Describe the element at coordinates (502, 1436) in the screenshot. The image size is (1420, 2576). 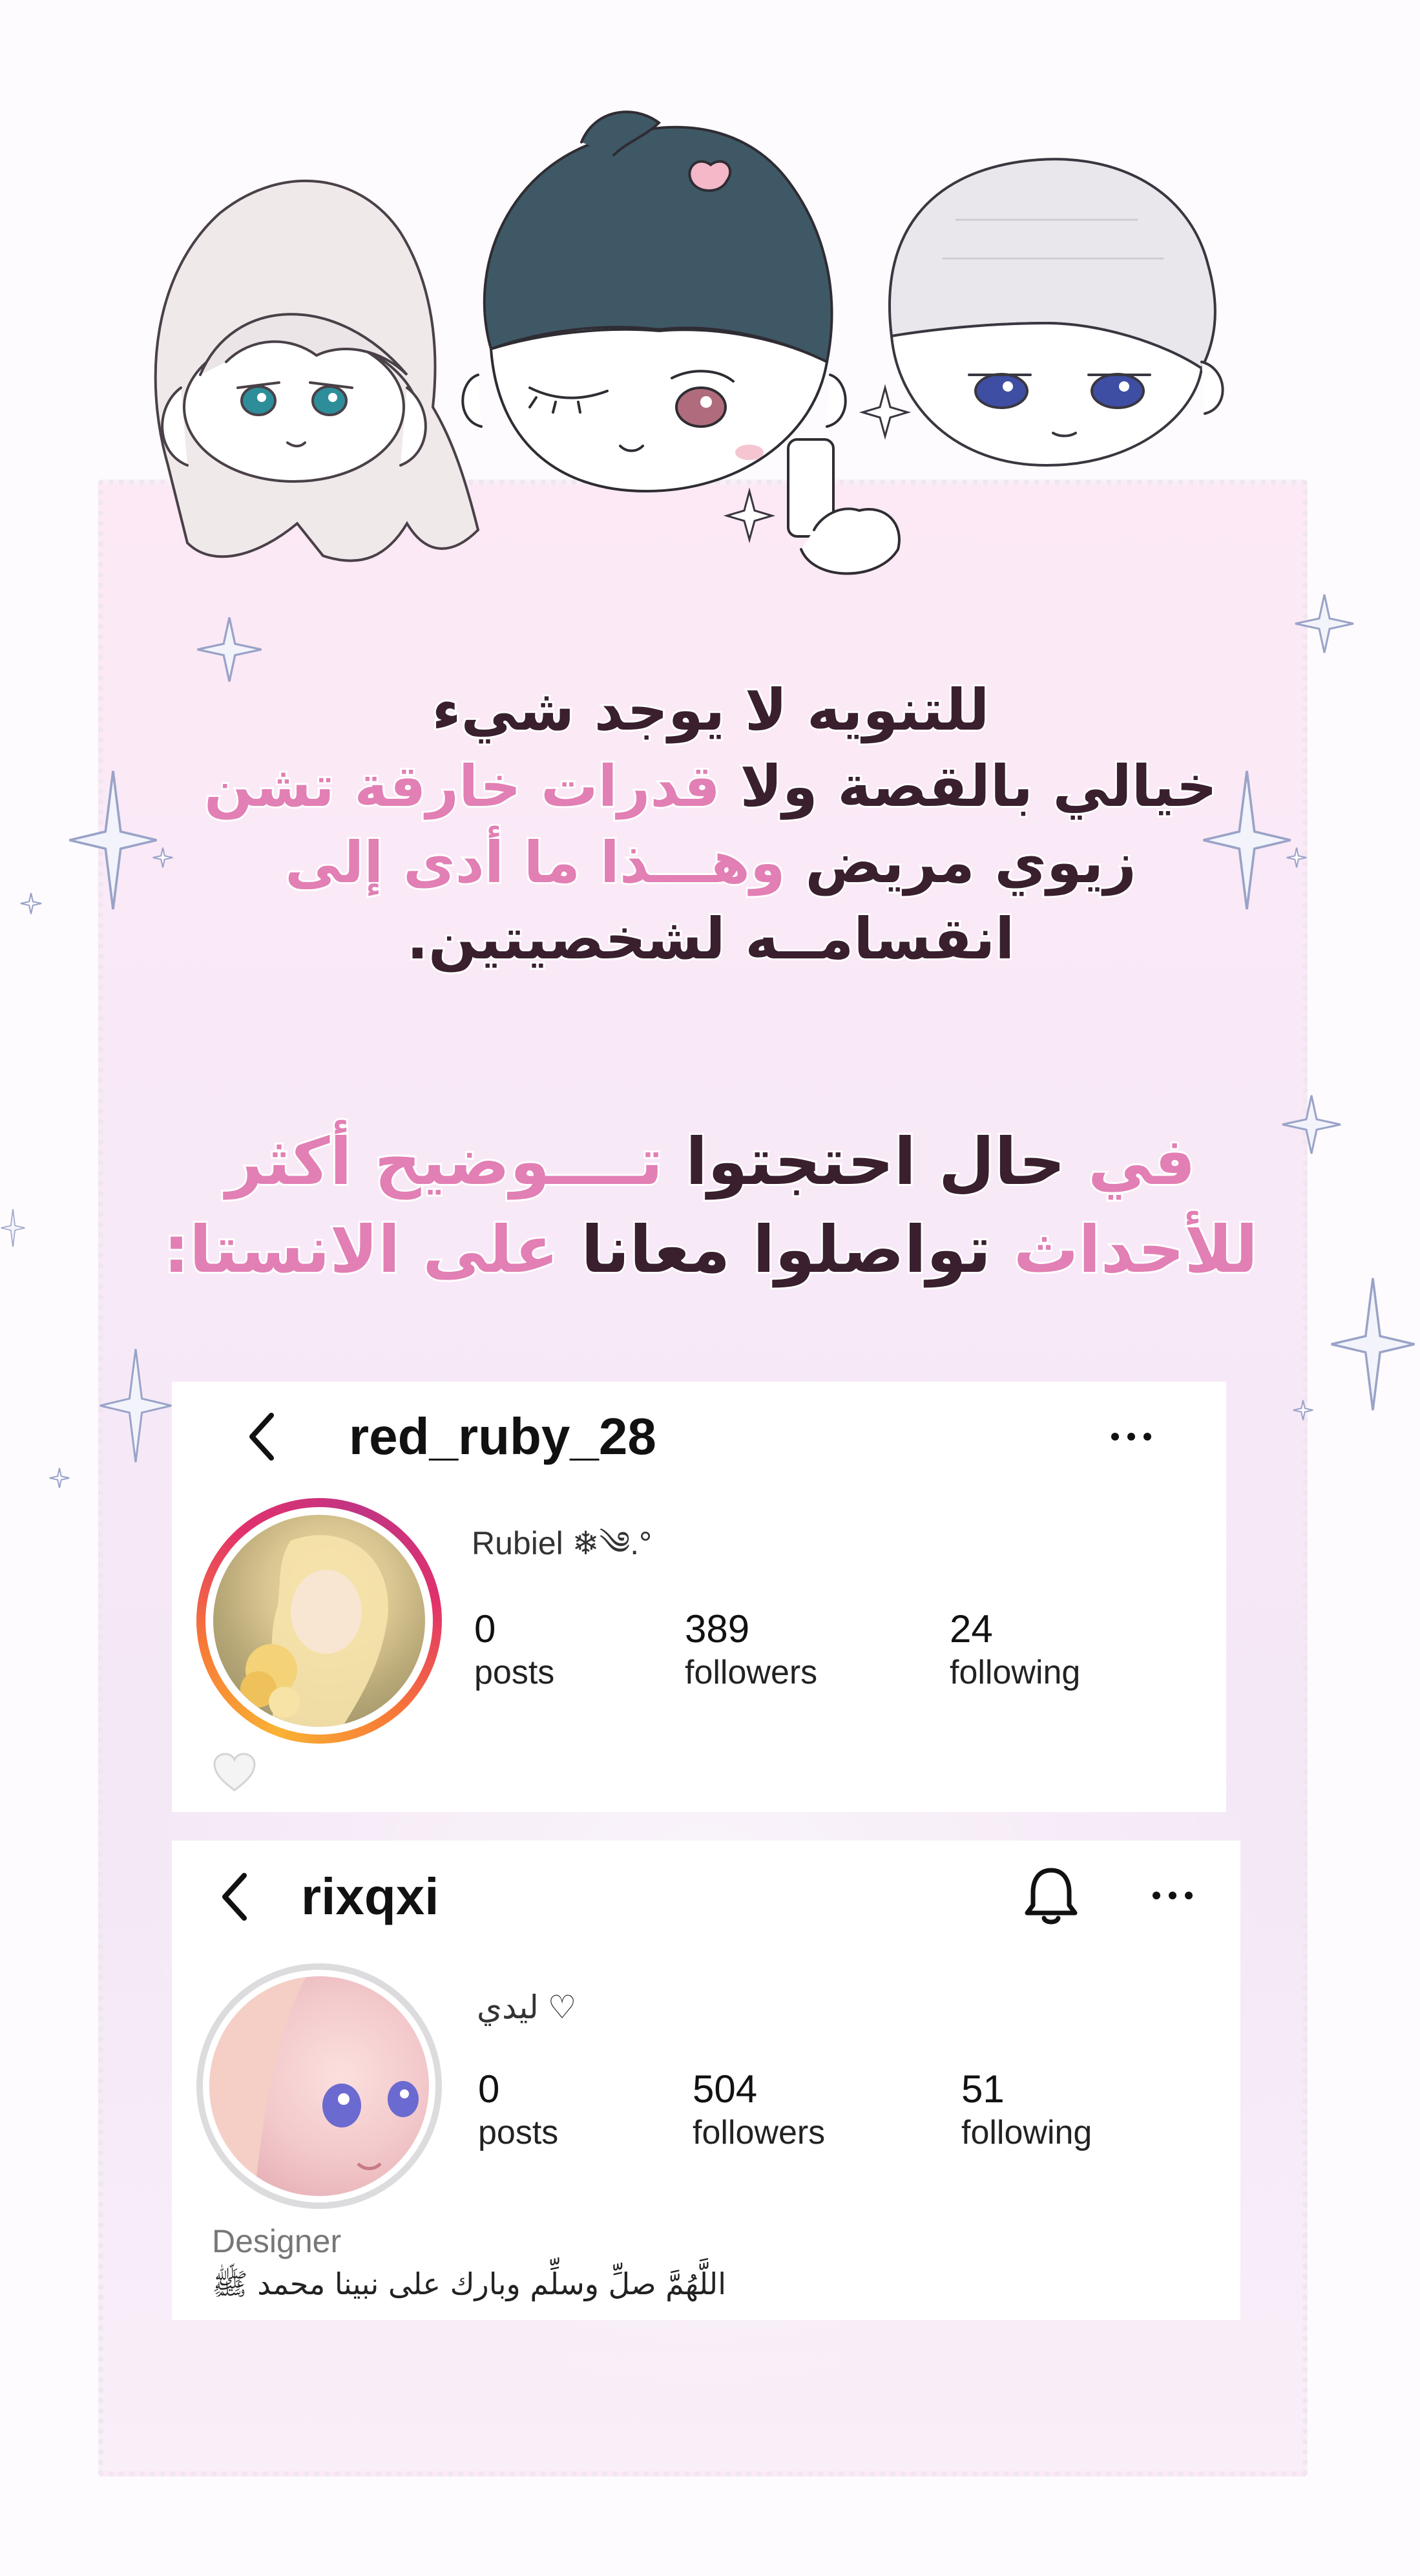
I see `profile-username: red_ruby_28` at that location.